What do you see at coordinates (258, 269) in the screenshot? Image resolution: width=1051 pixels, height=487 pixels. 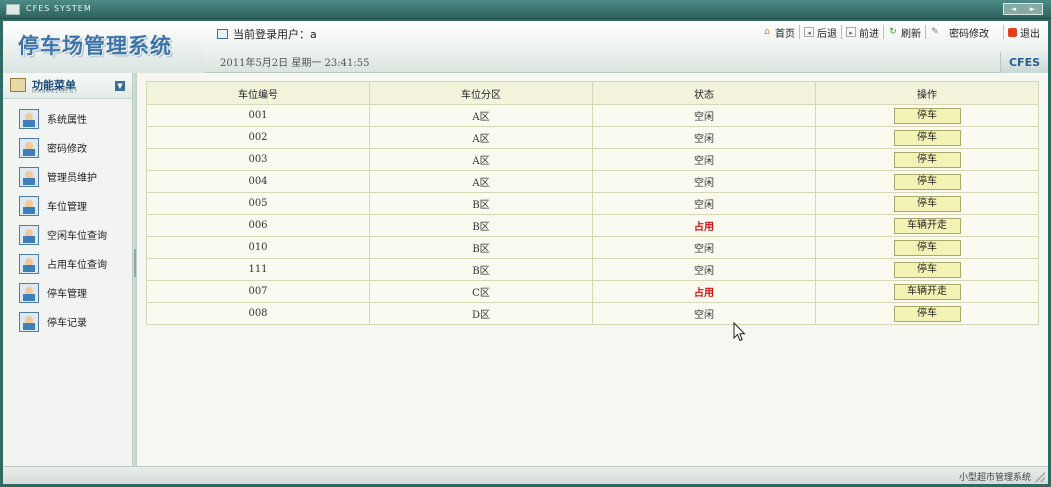 I see `space-id-cell: 111` at bounding box center [258, 269].